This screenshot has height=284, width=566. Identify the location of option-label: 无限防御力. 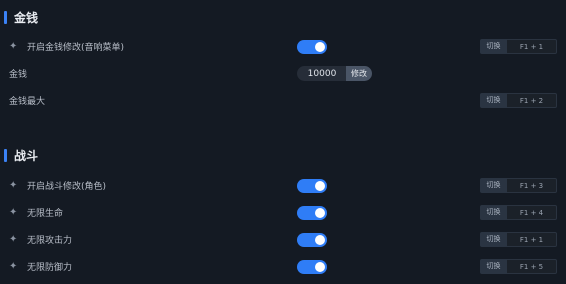
(50, 268).